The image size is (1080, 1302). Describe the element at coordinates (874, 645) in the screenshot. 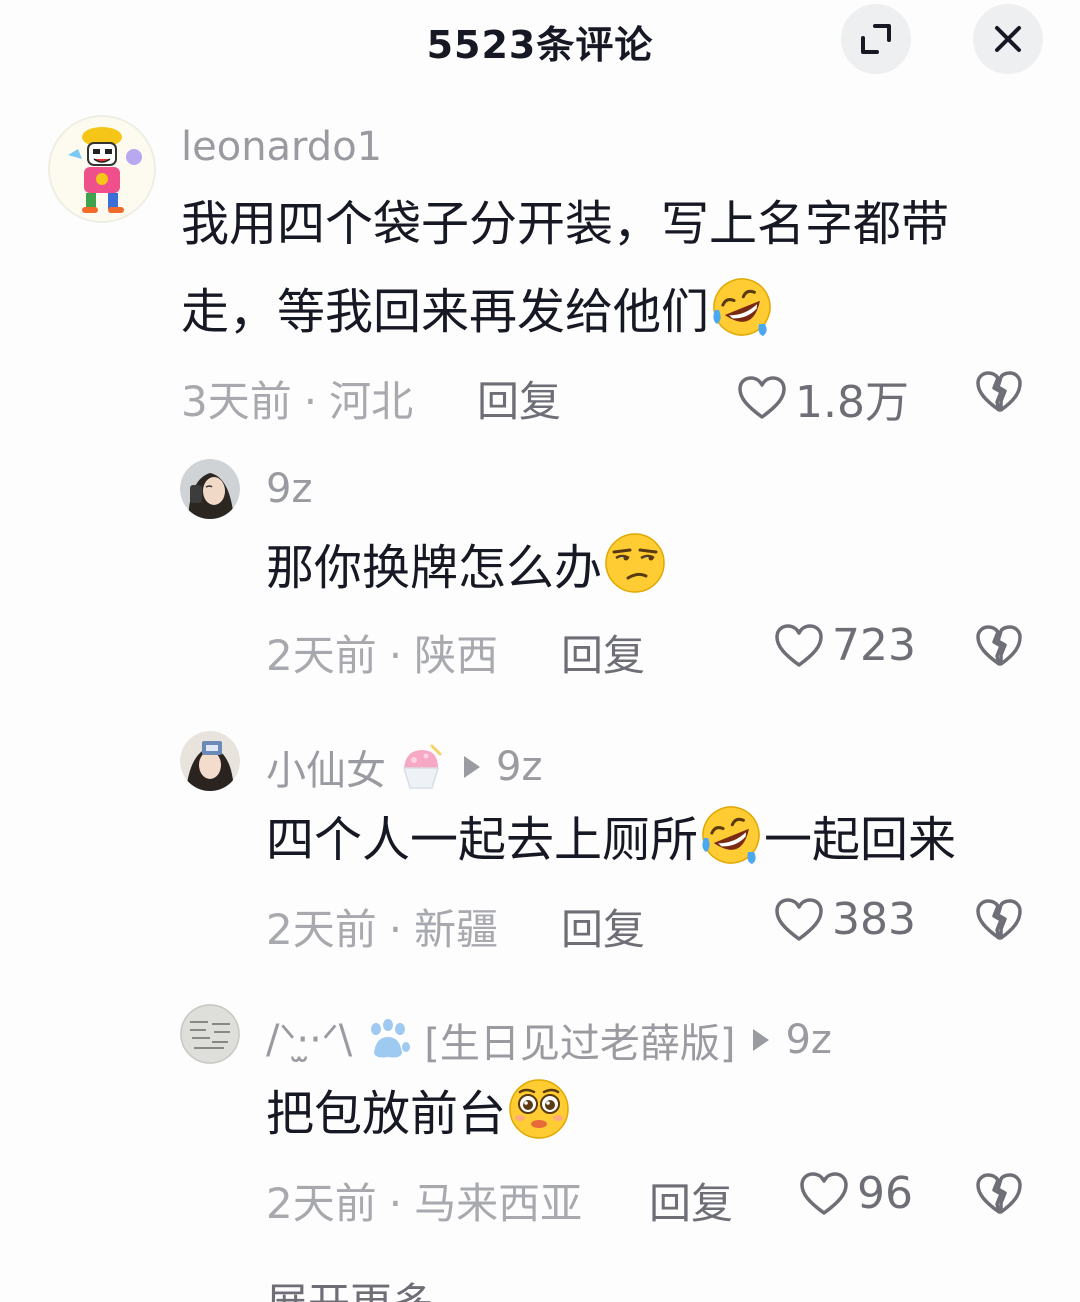

I see `like-count: 723` at that location.